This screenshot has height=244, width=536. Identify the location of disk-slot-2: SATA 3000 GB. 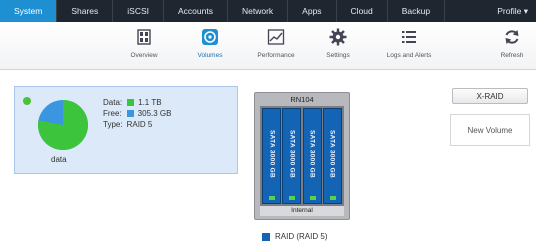
(292, 156).